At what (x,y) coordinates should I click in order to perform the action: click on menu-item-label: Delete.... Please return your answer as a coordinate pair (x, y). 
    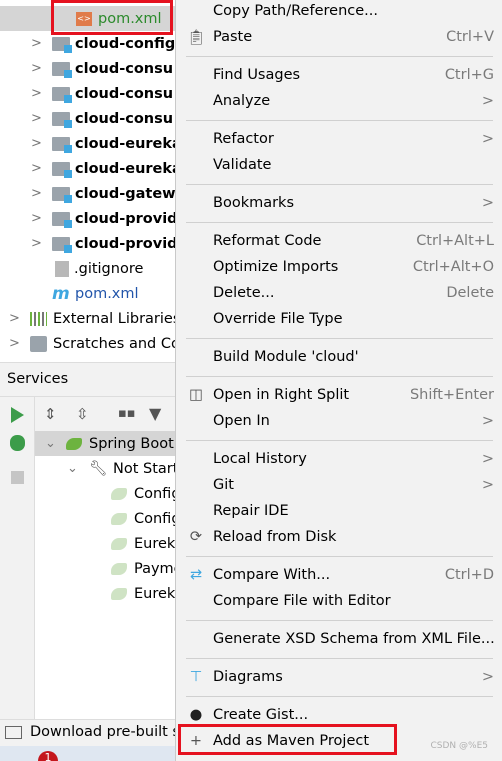
    Looking at the image, I should click on (244, 293).